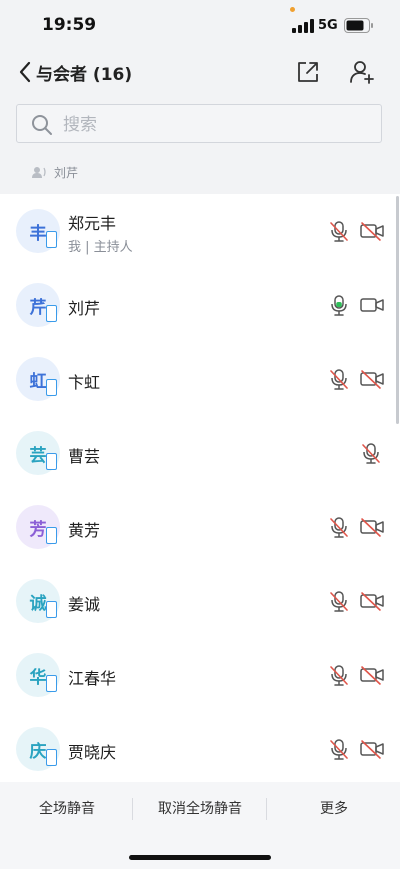 The width and height of the screenshot is (400, 869). Describe the element at coordinates (397, 310) in the screenshot. I see `scrollbar` at that location.